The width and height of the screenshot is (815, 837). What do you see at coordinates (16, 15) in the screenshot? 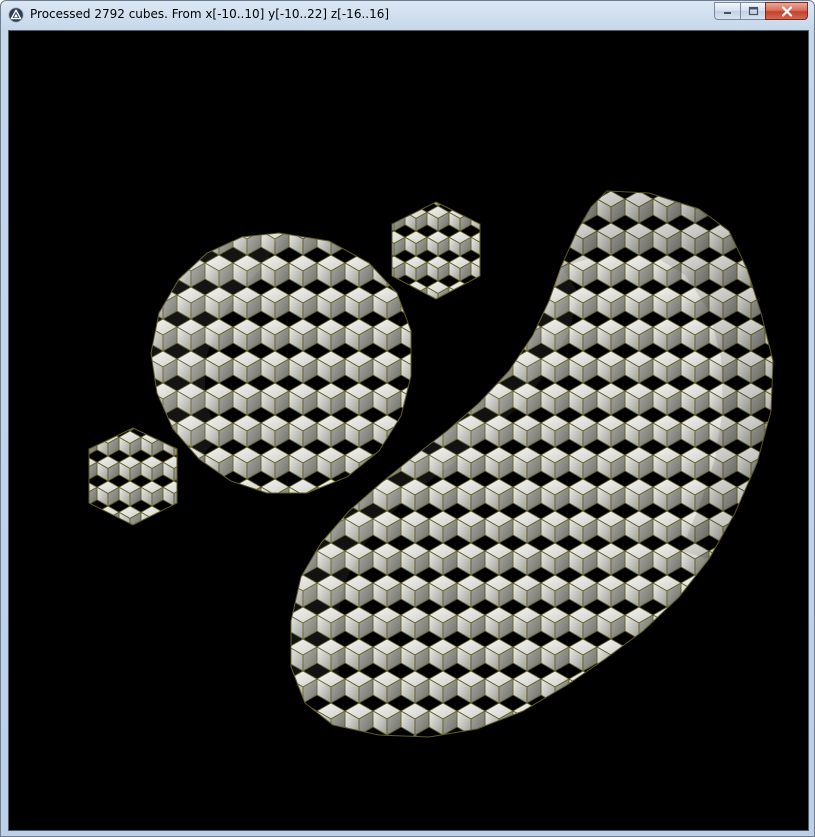
I see `app-logo-icon` at bounding box center [16, 15].